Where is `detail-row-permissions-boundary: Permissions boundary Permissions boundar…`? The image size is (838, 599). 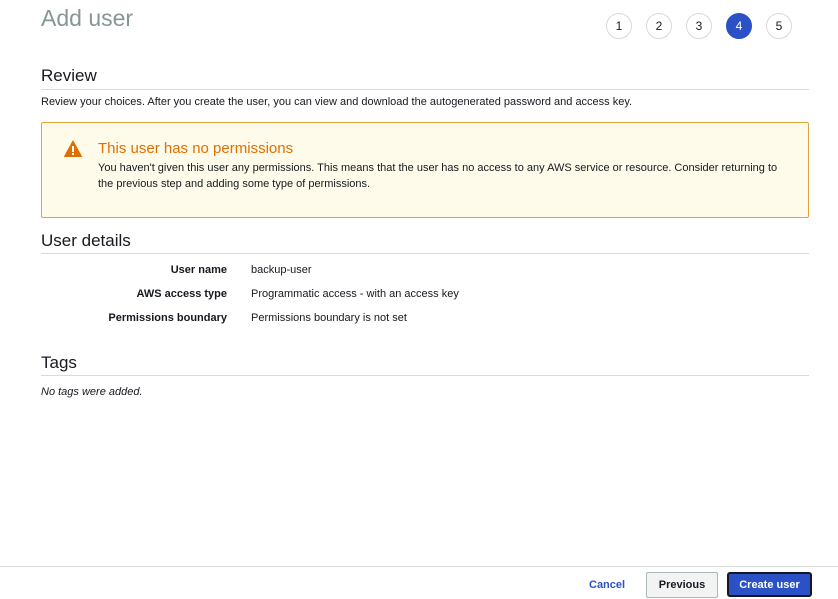
detail-row-permissions-boundary: Permissions boundary Permissions boundar… is located at coordinates (425, 319).